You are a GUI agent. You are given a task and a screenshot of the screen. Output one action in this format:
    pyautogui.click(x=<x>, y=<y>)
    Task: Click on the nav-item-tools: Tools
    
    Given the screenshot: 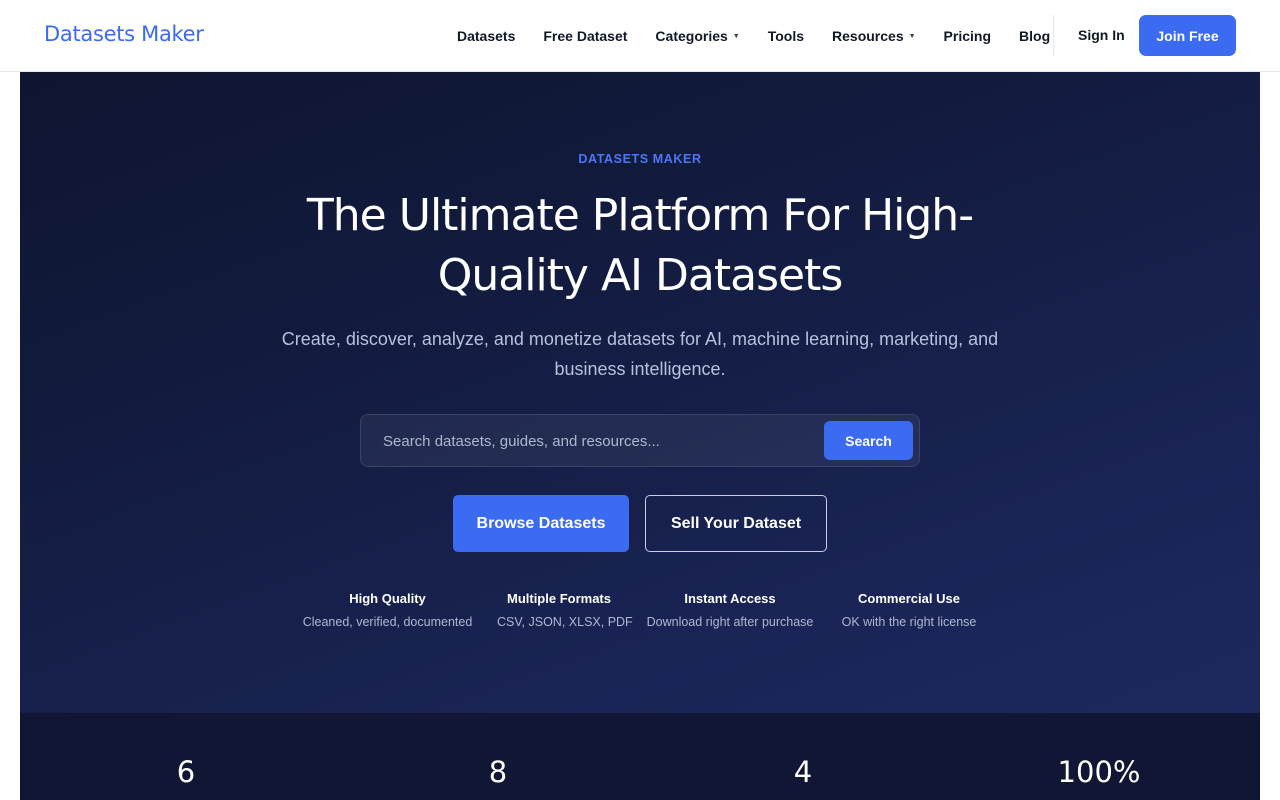 What is the action you would take?
    pyautogui.click(x=786, y=36)
    